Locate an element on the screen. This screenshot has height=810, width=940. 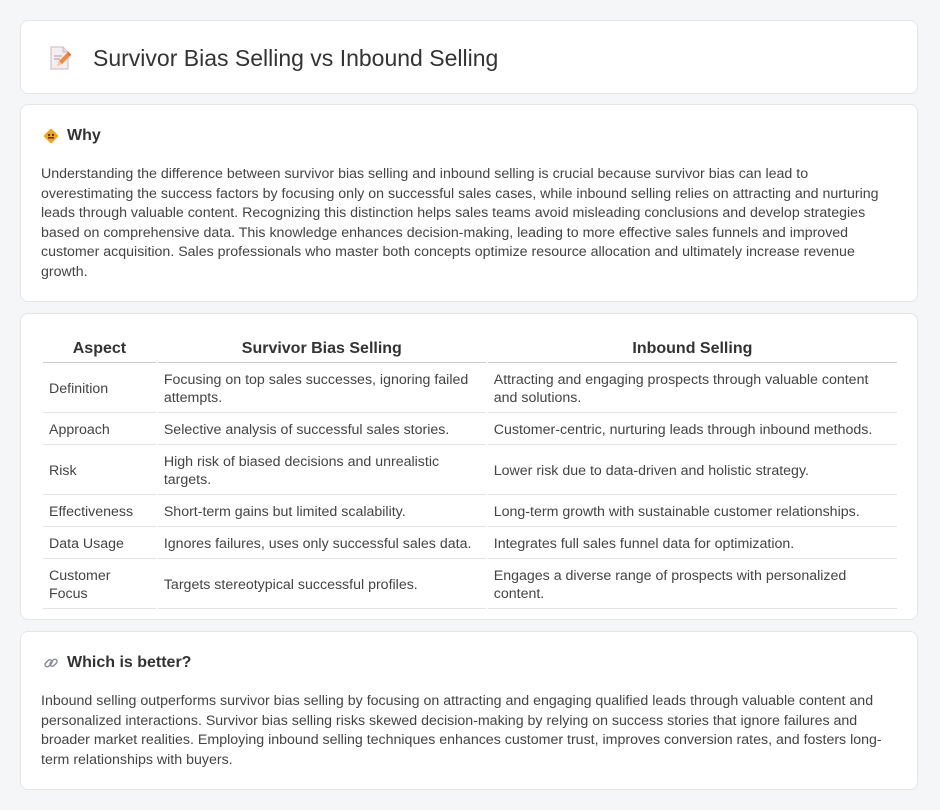
header-survivor-bias: Survivor Bias Selling is located at coordinates (321, 349).